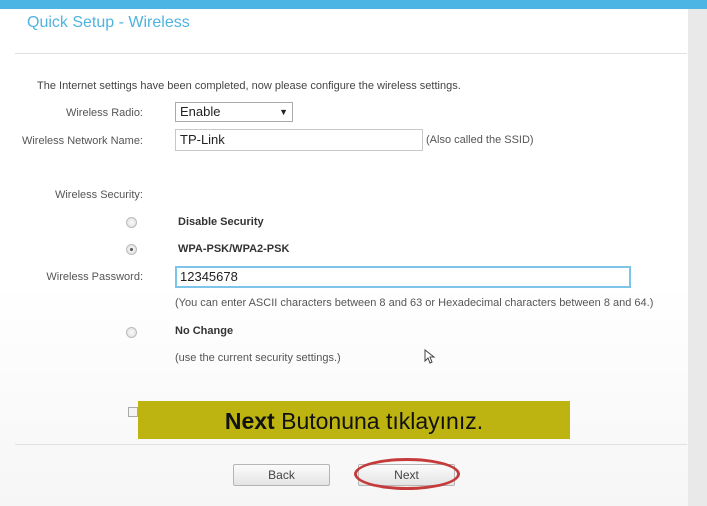 The height and width of the screenshot is (506, 707). I want to click on option-checkbox, so click(133, 412).